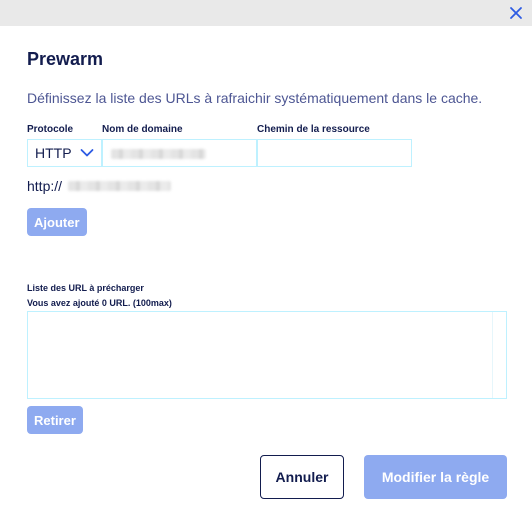 This screenshot has width=532, height=519. Describe the element at coordinates (334, 153) in the screenshot. I see `path-input` at that location.